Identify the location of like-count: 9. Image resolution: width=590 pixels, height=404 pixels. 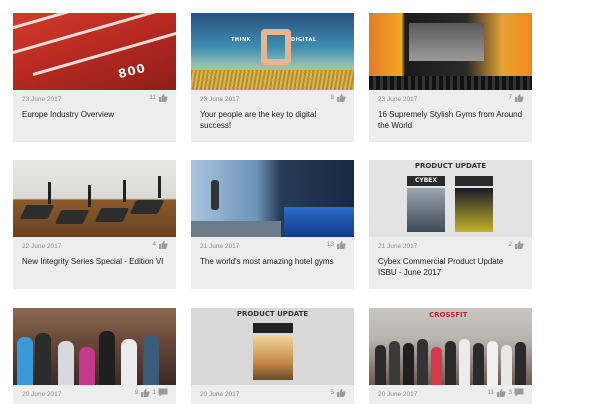
(136, 392).